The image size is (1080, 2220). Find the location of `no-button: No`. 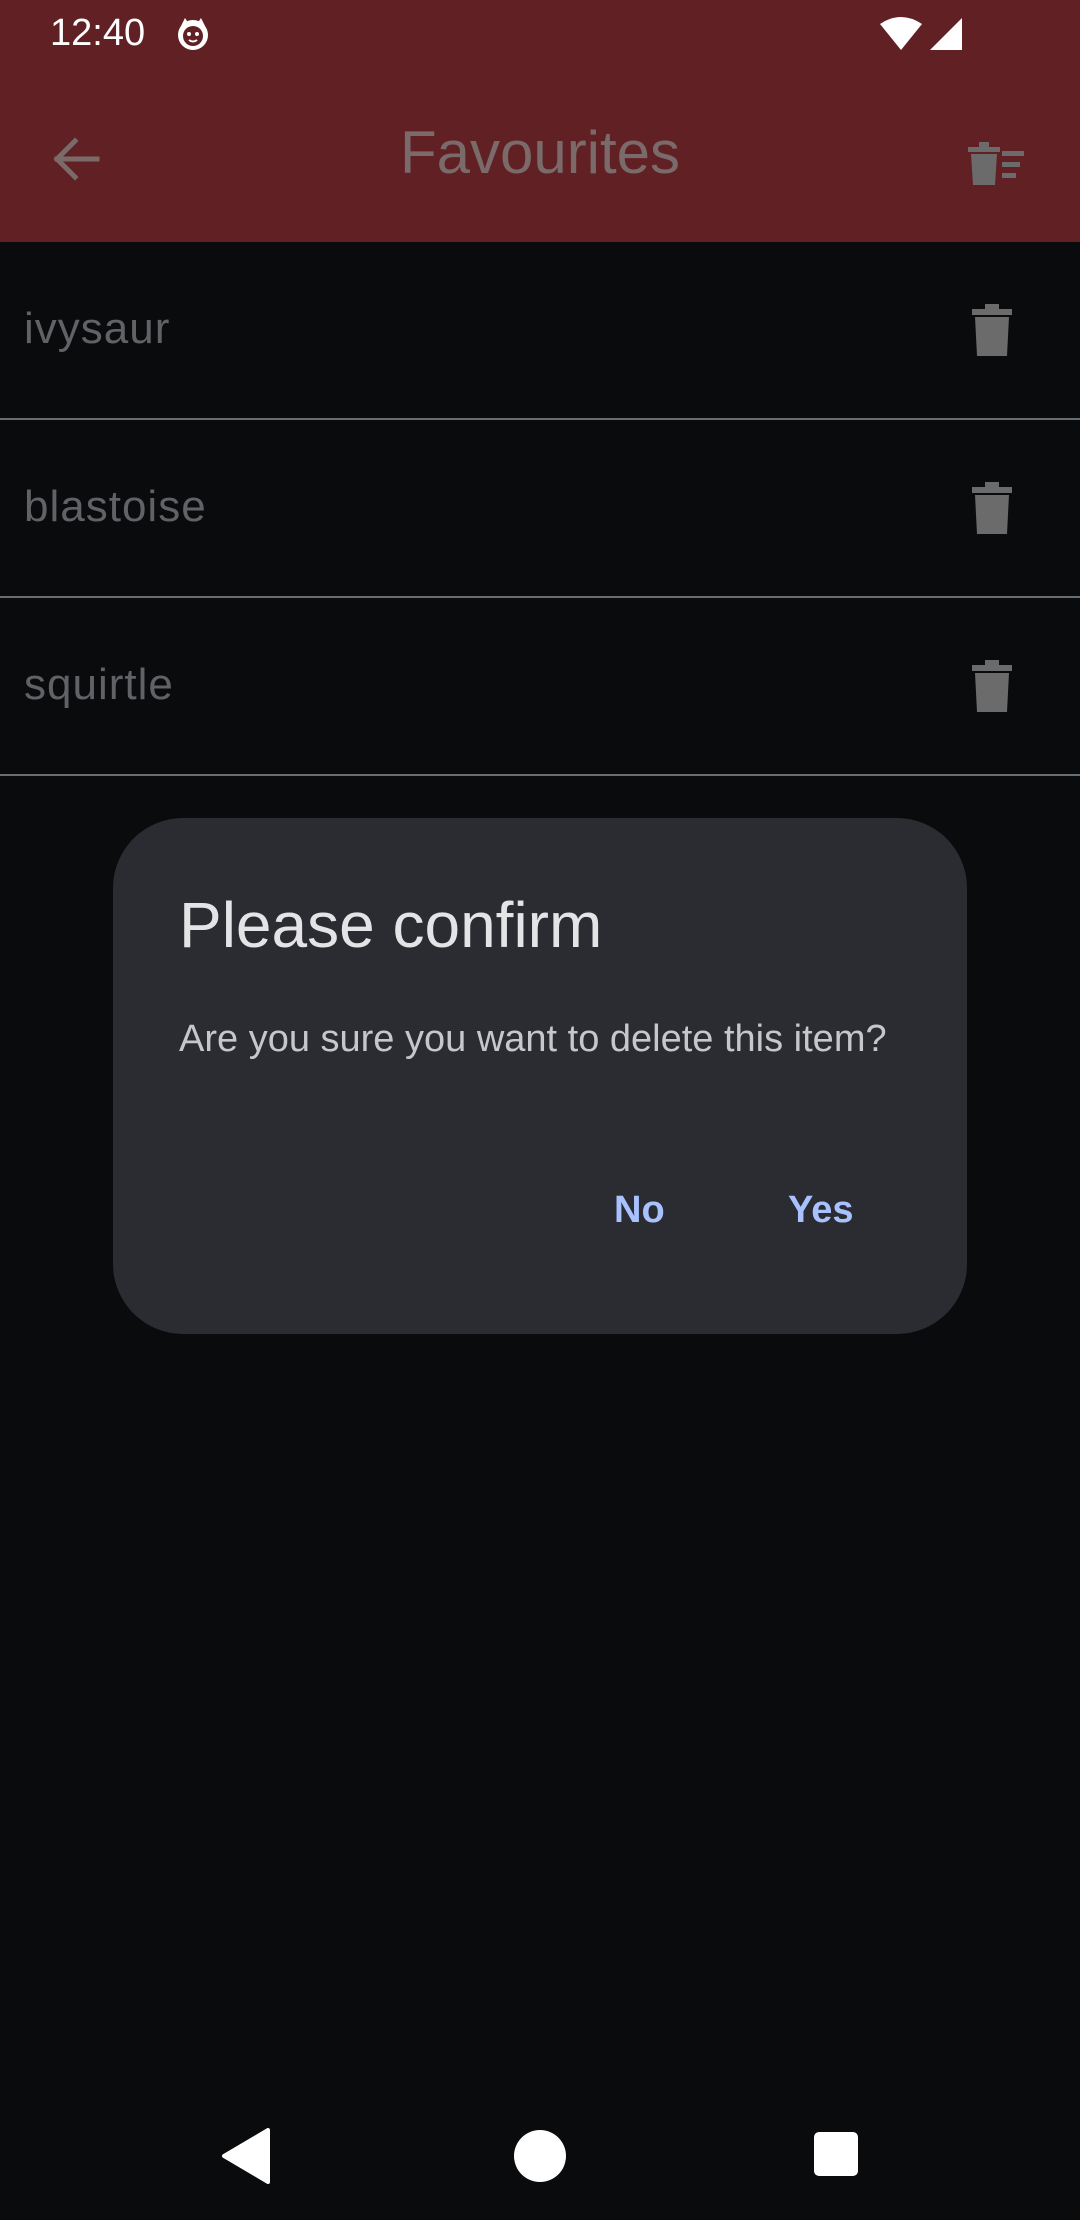

no-button: No is located at coordinates (639, 1210).